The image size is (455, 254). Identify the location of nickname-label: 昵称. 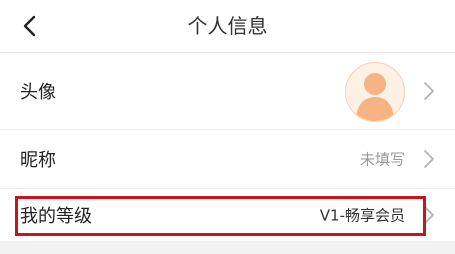
(38, 160).